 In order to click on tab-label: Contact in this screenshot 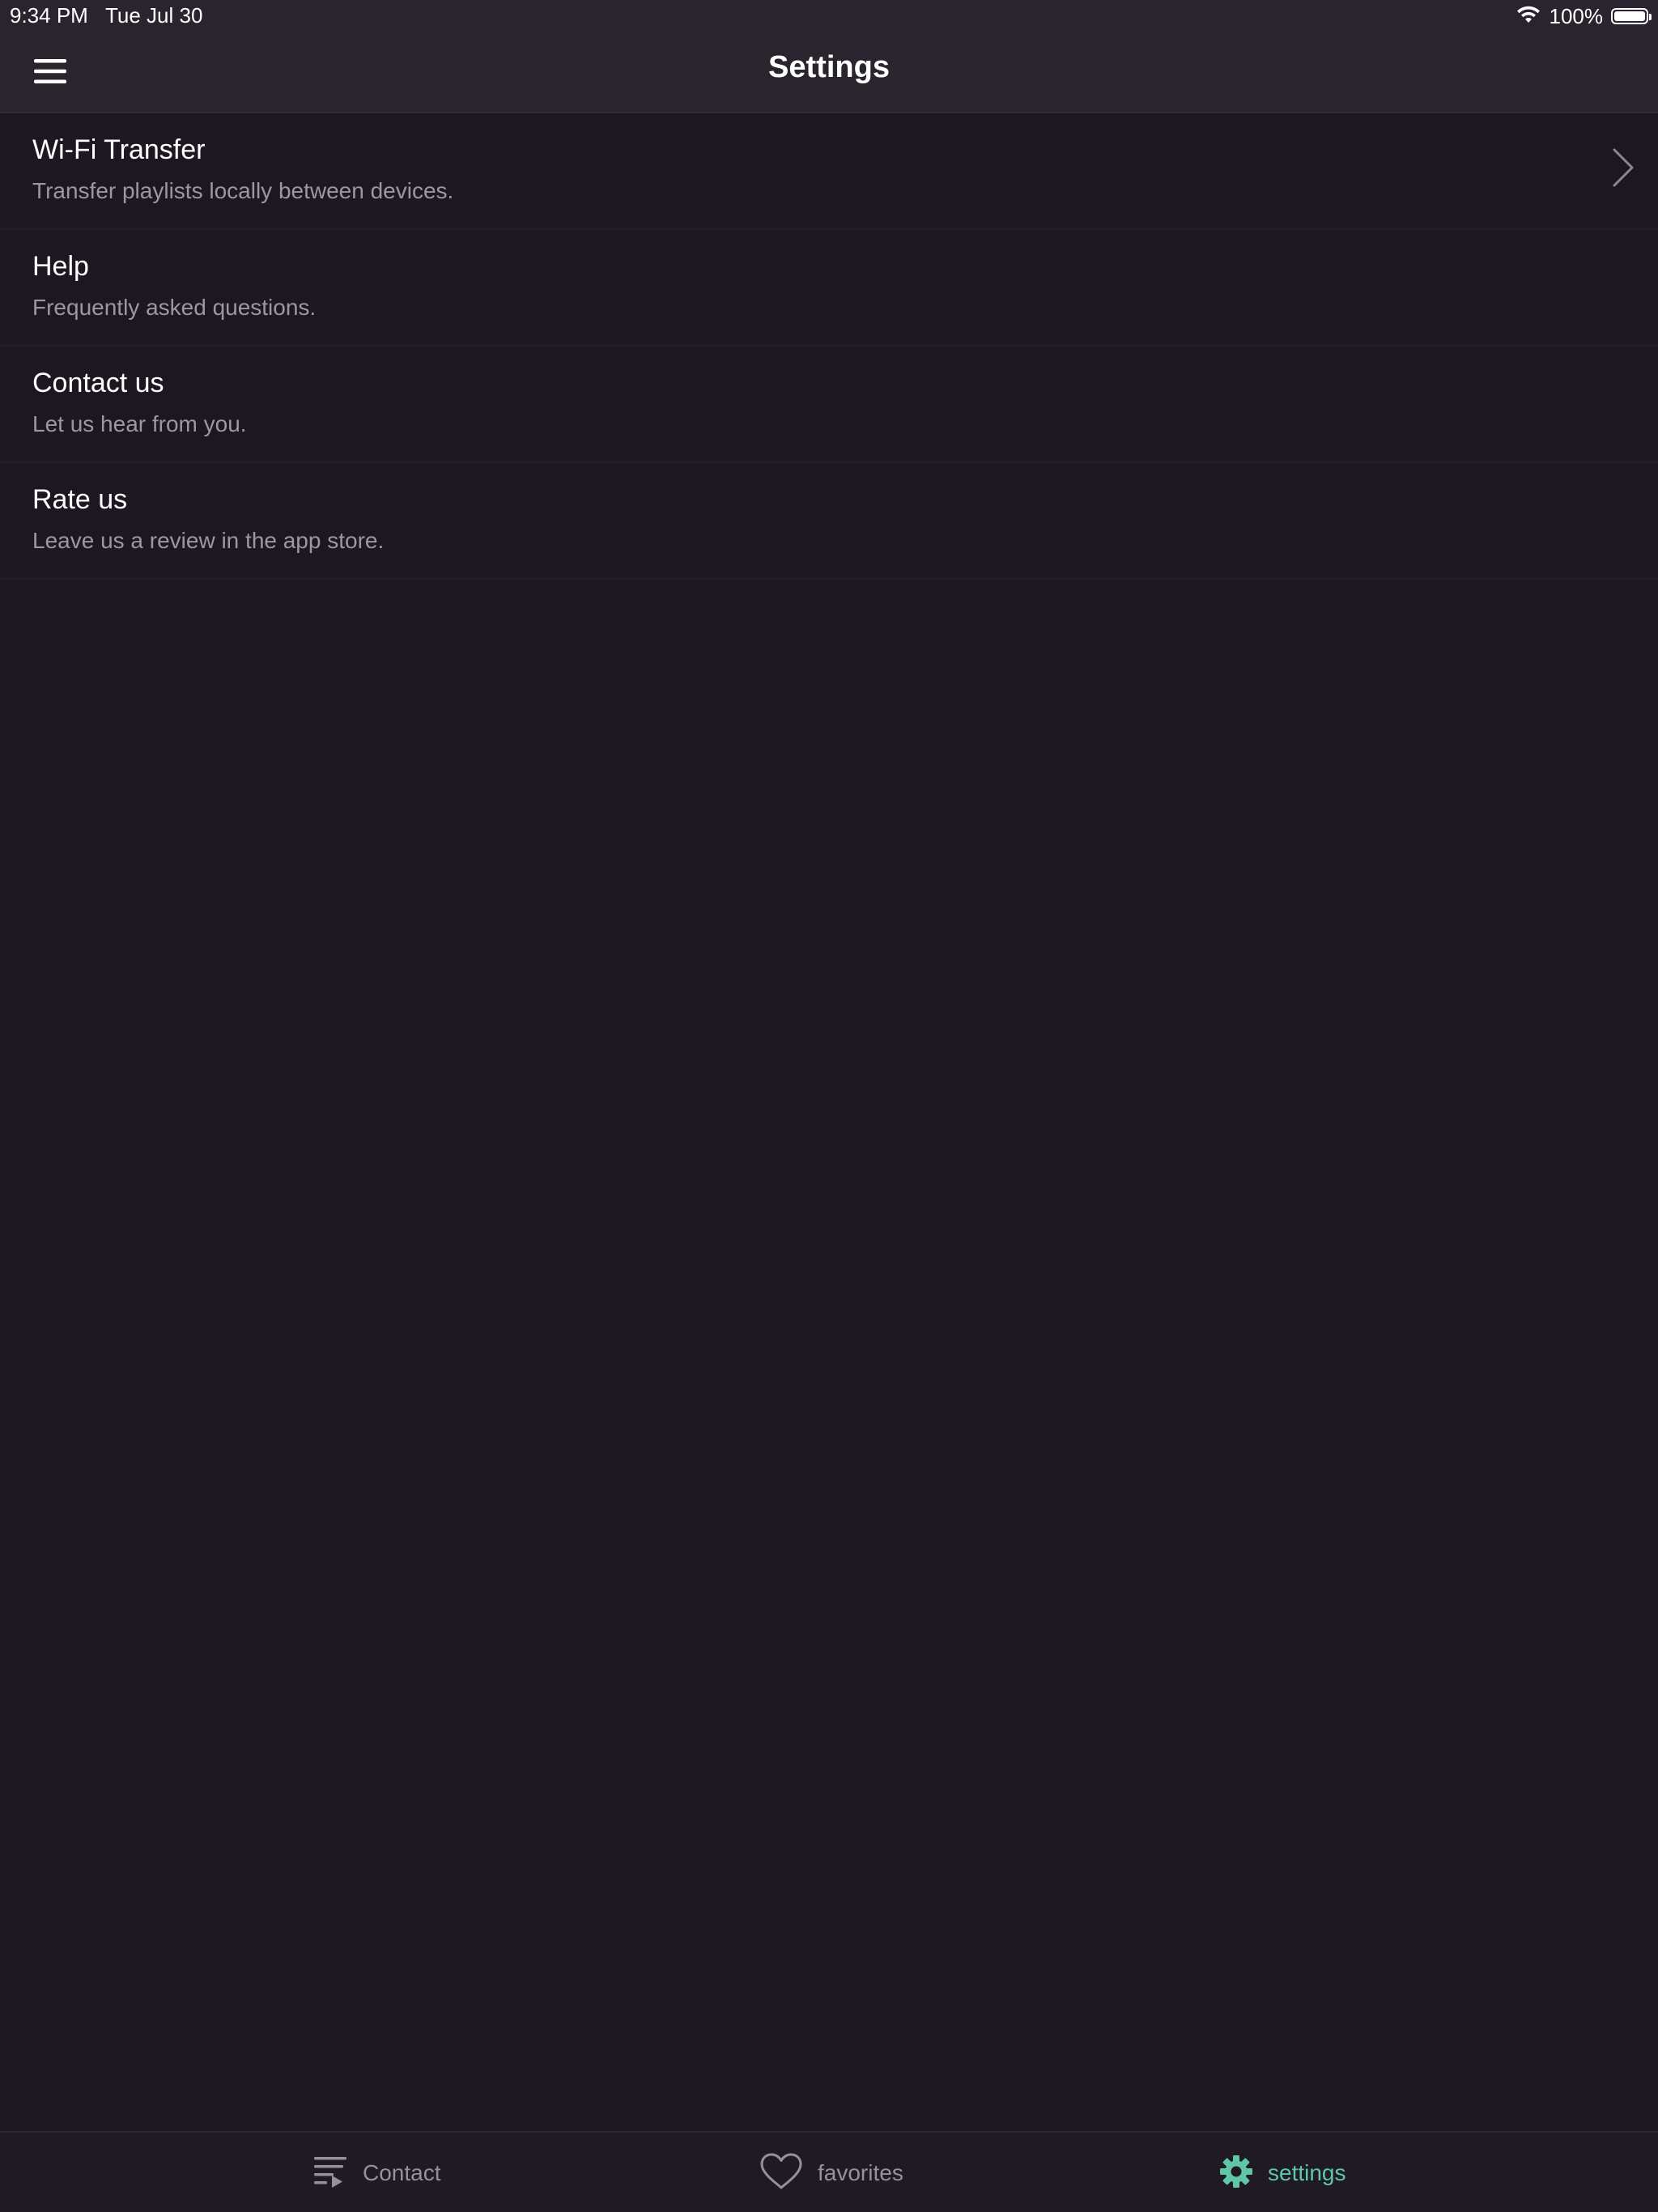, I will do `click(402, 2172)`.